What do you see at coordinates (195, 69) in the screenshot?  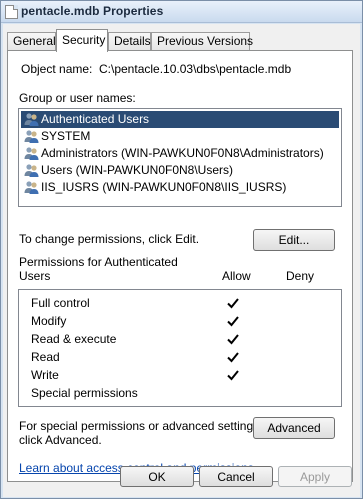 I see `object-name-value: C:\pentacle.10.03\dbs\pentacle.mdb` at bounding box center [195, 69].